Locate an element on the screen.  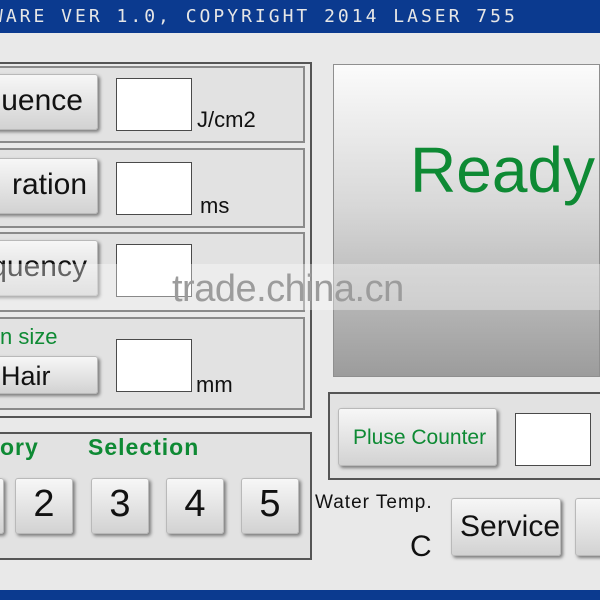
duration-button-label: ration is located at coordinates (49, 184).